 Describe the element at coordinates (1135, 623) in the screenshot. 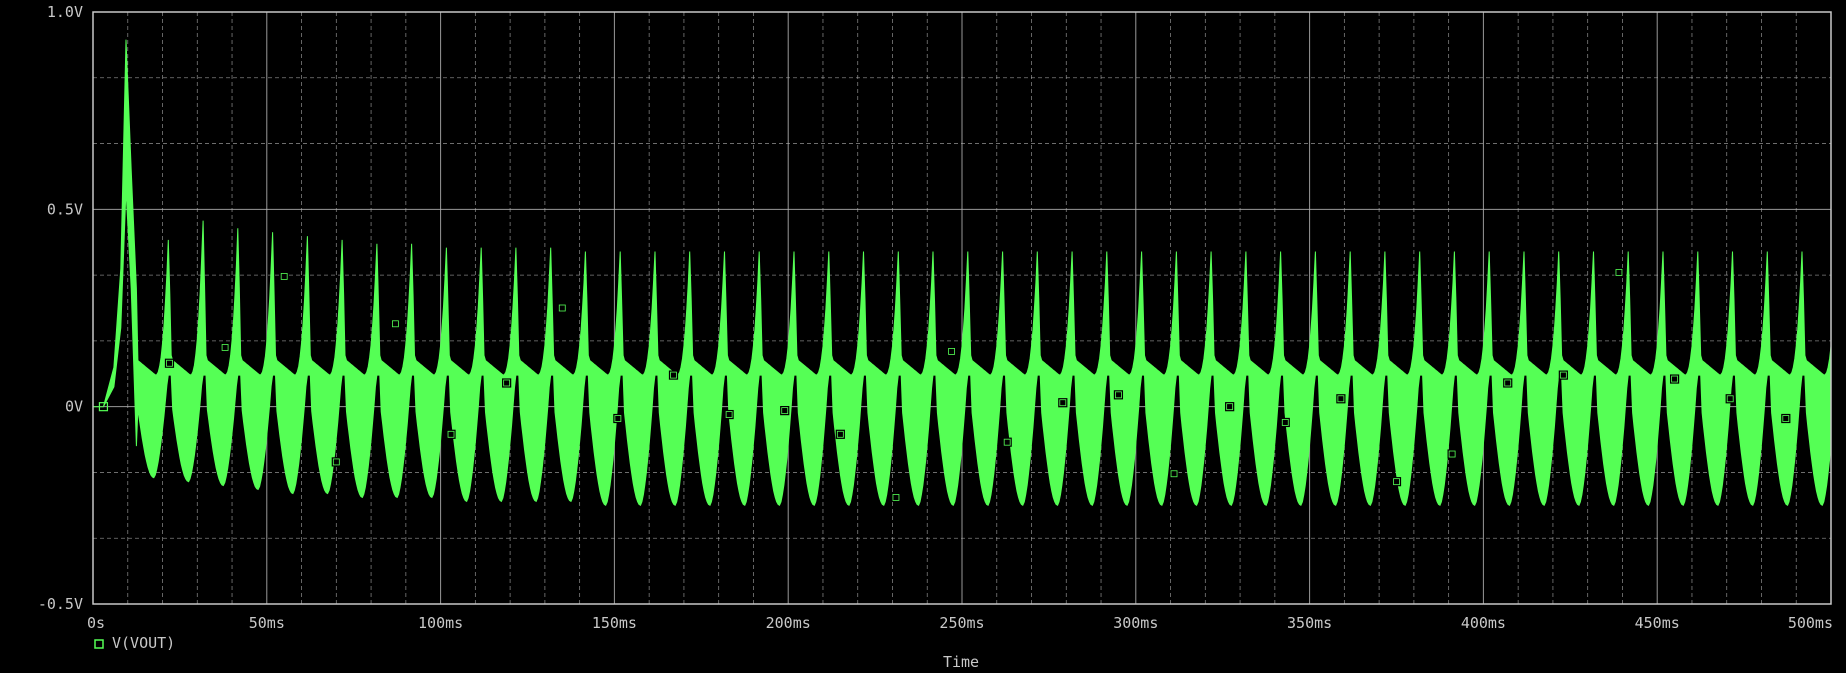

I see `x-tick-label: 300ms` at that location.